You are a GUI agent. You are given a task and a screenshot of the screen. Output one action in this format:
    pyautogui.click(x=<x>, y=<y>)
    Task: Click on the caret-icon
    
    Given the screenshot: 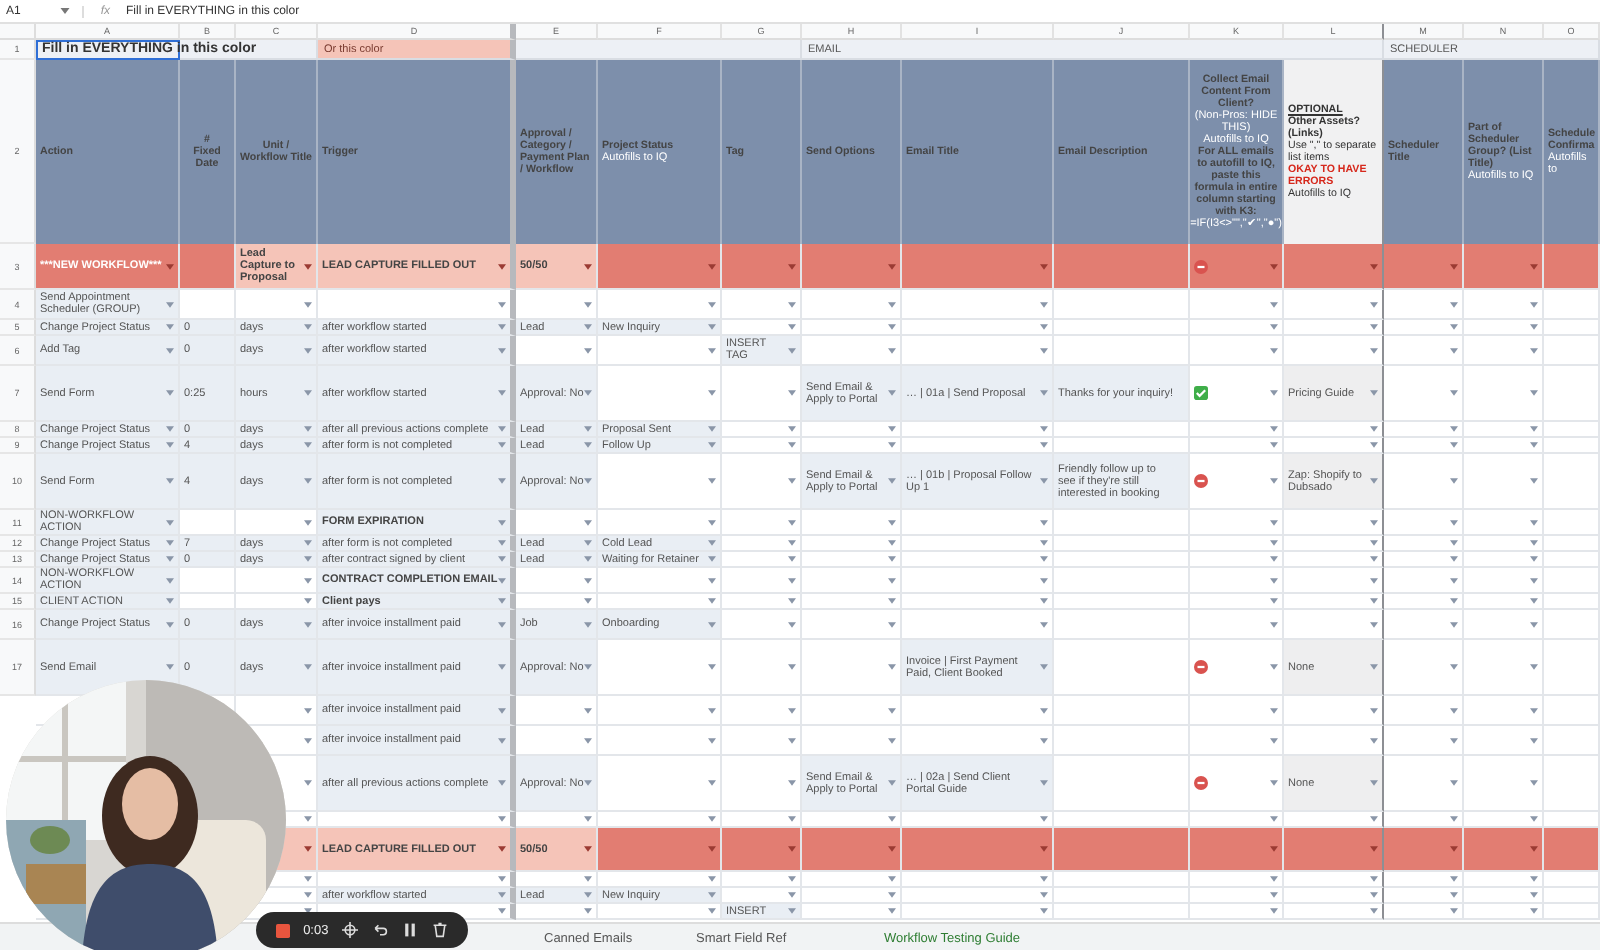 What is the action you would take?
    pyautogui.click(x=65, y=11)
    